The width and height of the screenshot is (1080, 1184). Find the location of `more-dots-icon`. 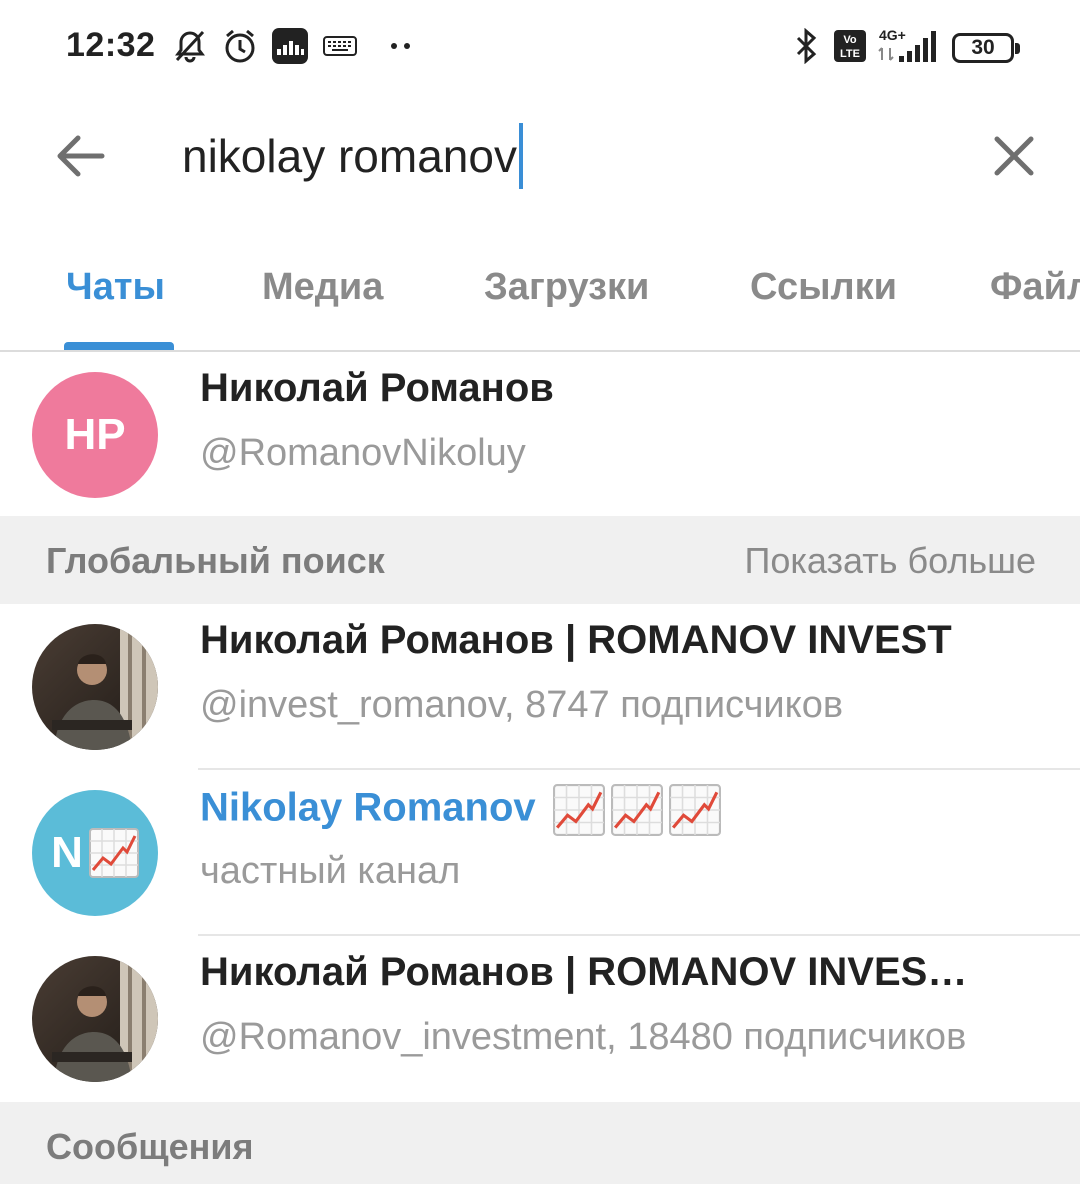

more-dots-icon is located at coordinates (401, 46).